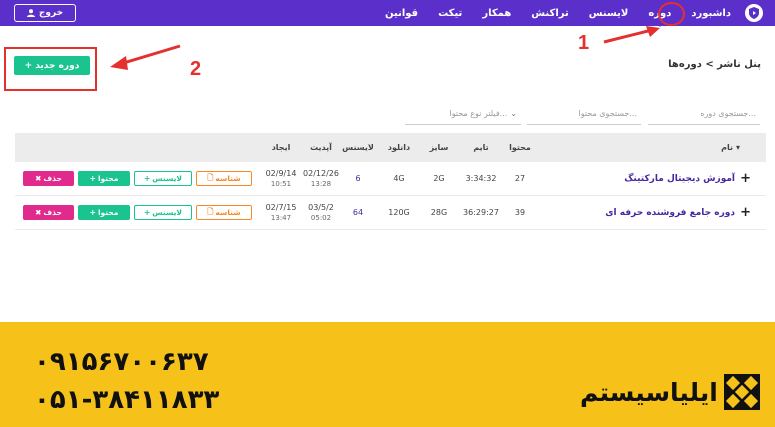 The width and height of the screenshot is (775, 427). What do you see at coordinates (439, 147) in the screenshot?
I see `col-size: سایز` at bounding box center [439, 147].